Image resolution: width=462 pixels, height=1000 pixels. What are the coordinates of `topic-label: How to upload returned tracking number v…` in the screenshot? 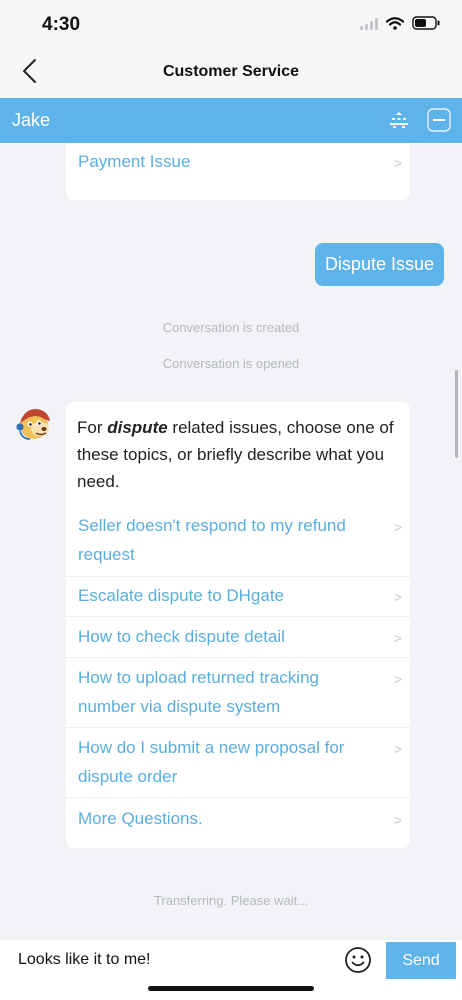 It's located at (198, 692).